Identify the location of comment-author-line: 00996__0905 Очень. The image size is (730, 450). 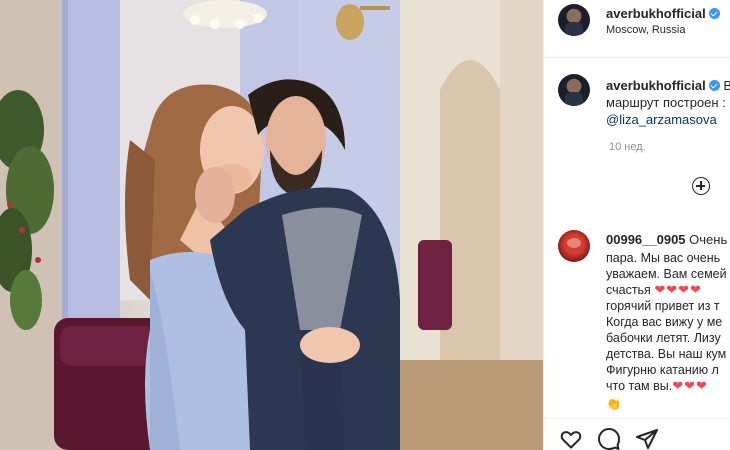
(666, 239).